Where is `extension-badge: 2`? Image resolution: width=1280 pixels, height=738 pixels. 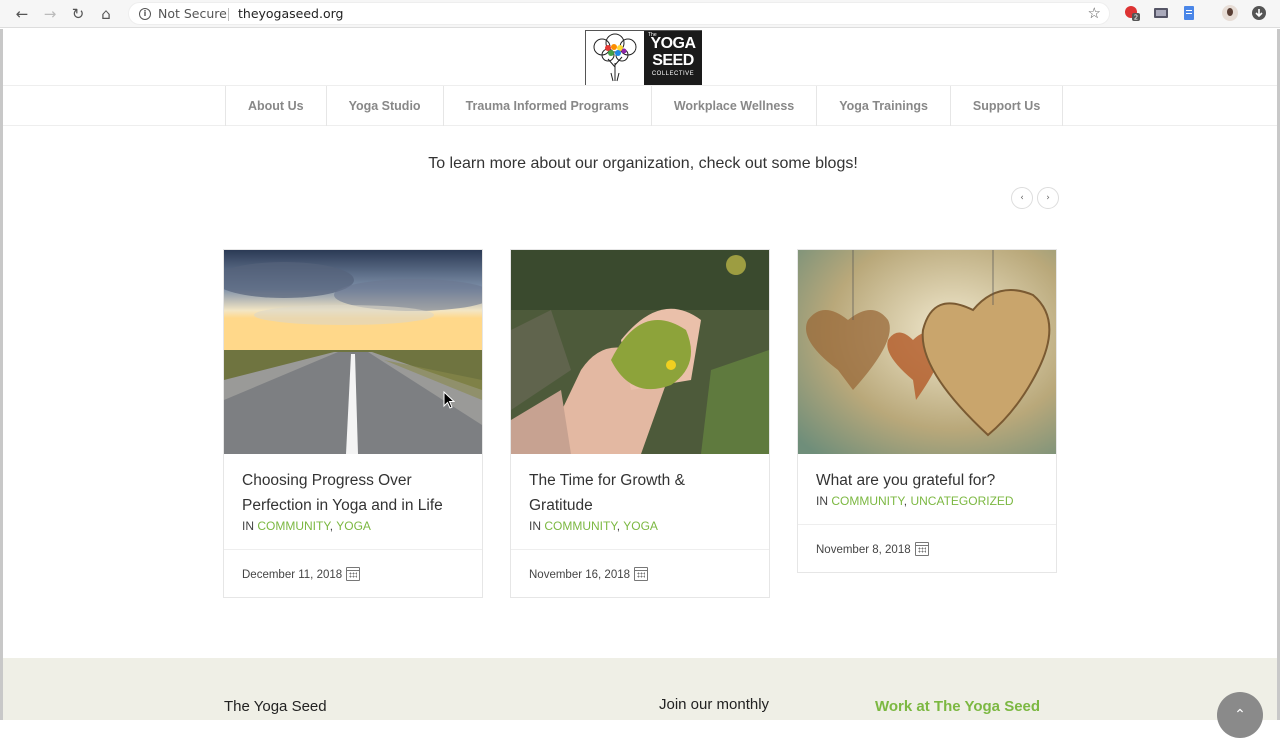
extension-badge: 2 is located at coordinates (1136, 18).